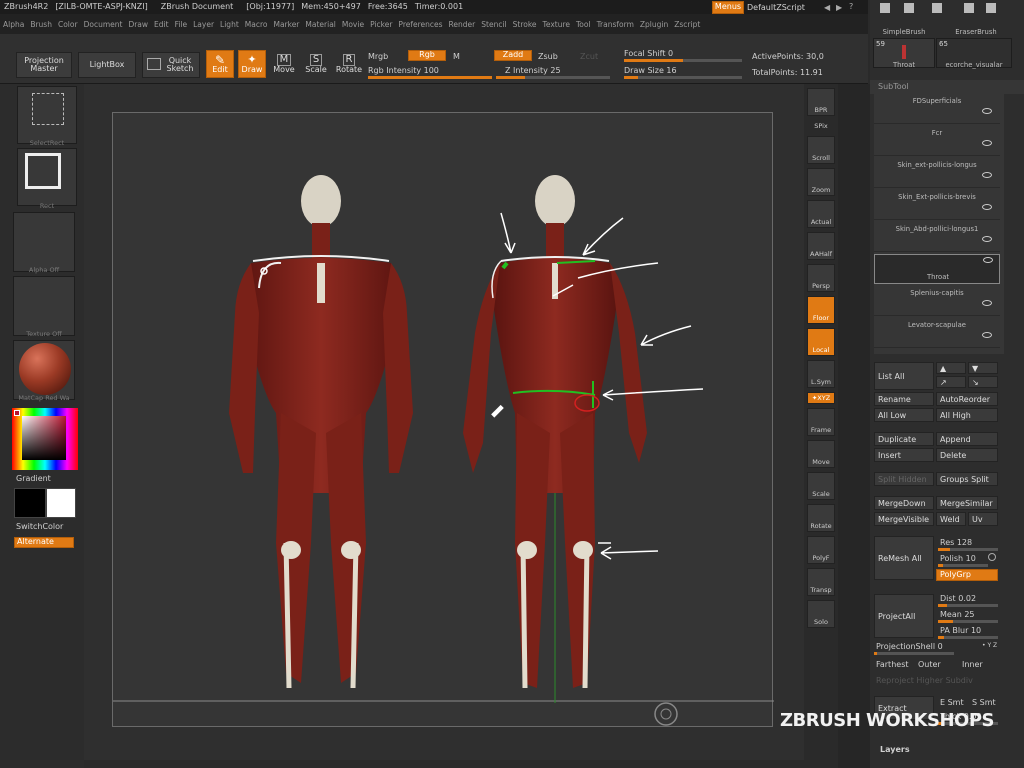  What do you see at coordinates (951, 519) in the screenshot?
I see `weld-button: Weld` at bounding box center [951, 519].